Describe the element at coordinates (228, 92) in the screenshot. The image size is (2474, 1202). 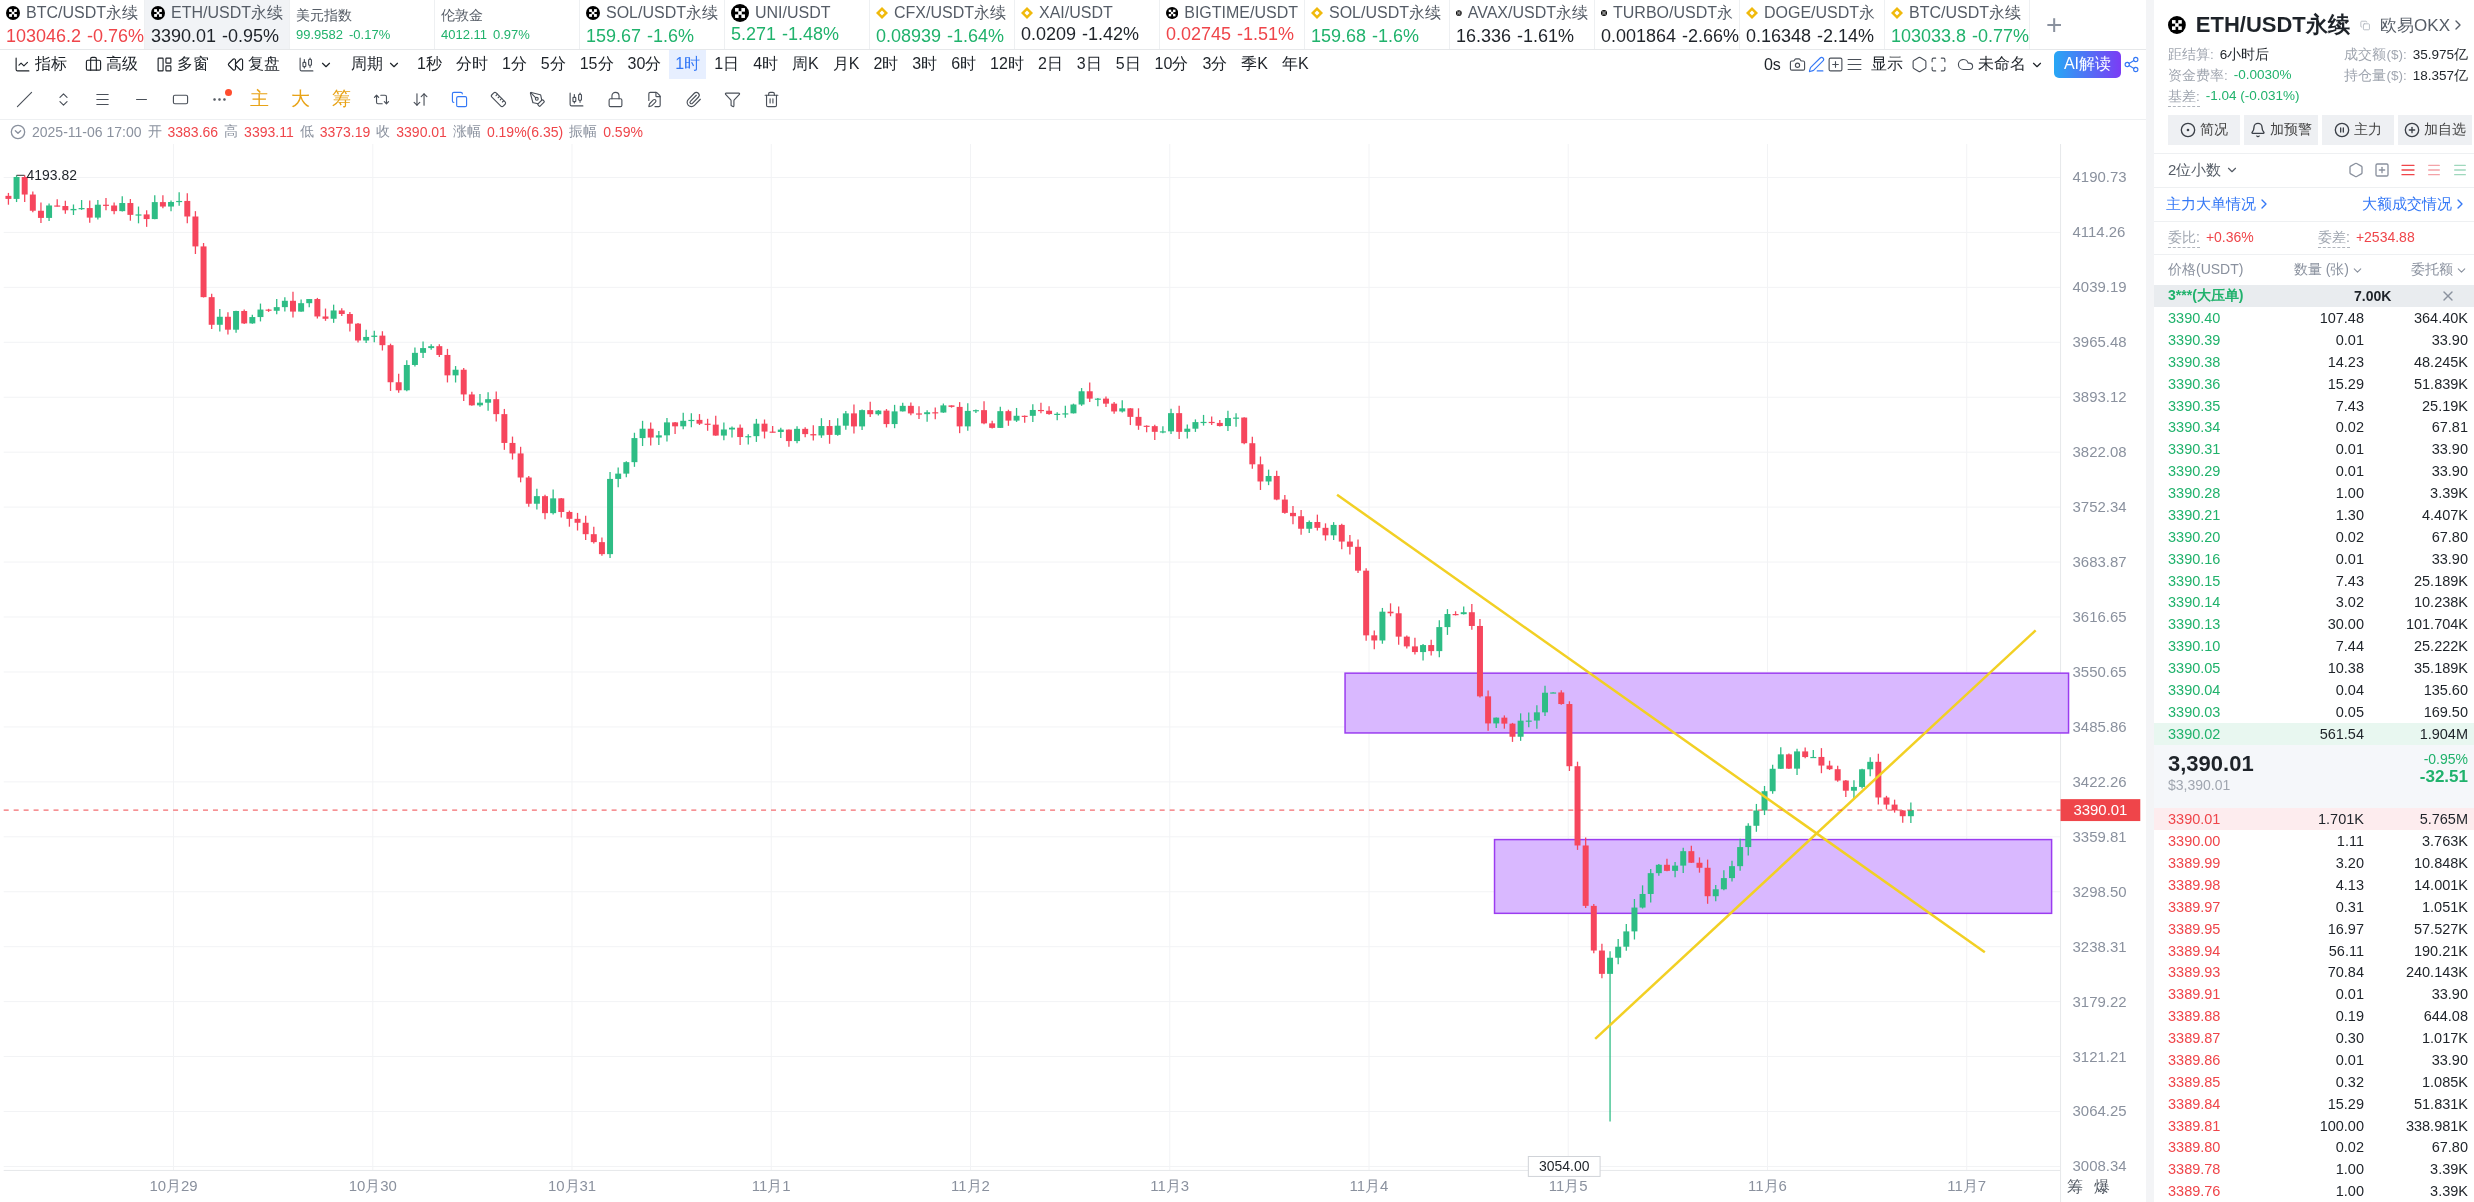
I see `notification-dot` at that location.